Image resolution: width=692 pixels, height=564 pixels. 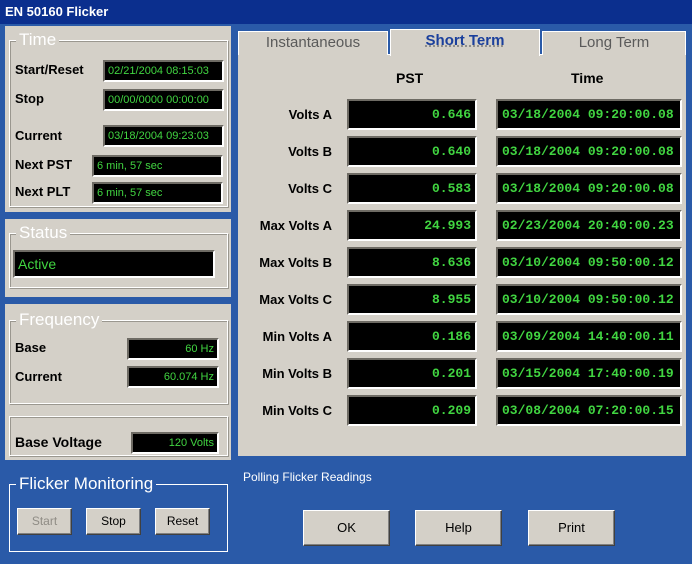 I want to click on stop-button: Stop, so click(x=113, y=521).